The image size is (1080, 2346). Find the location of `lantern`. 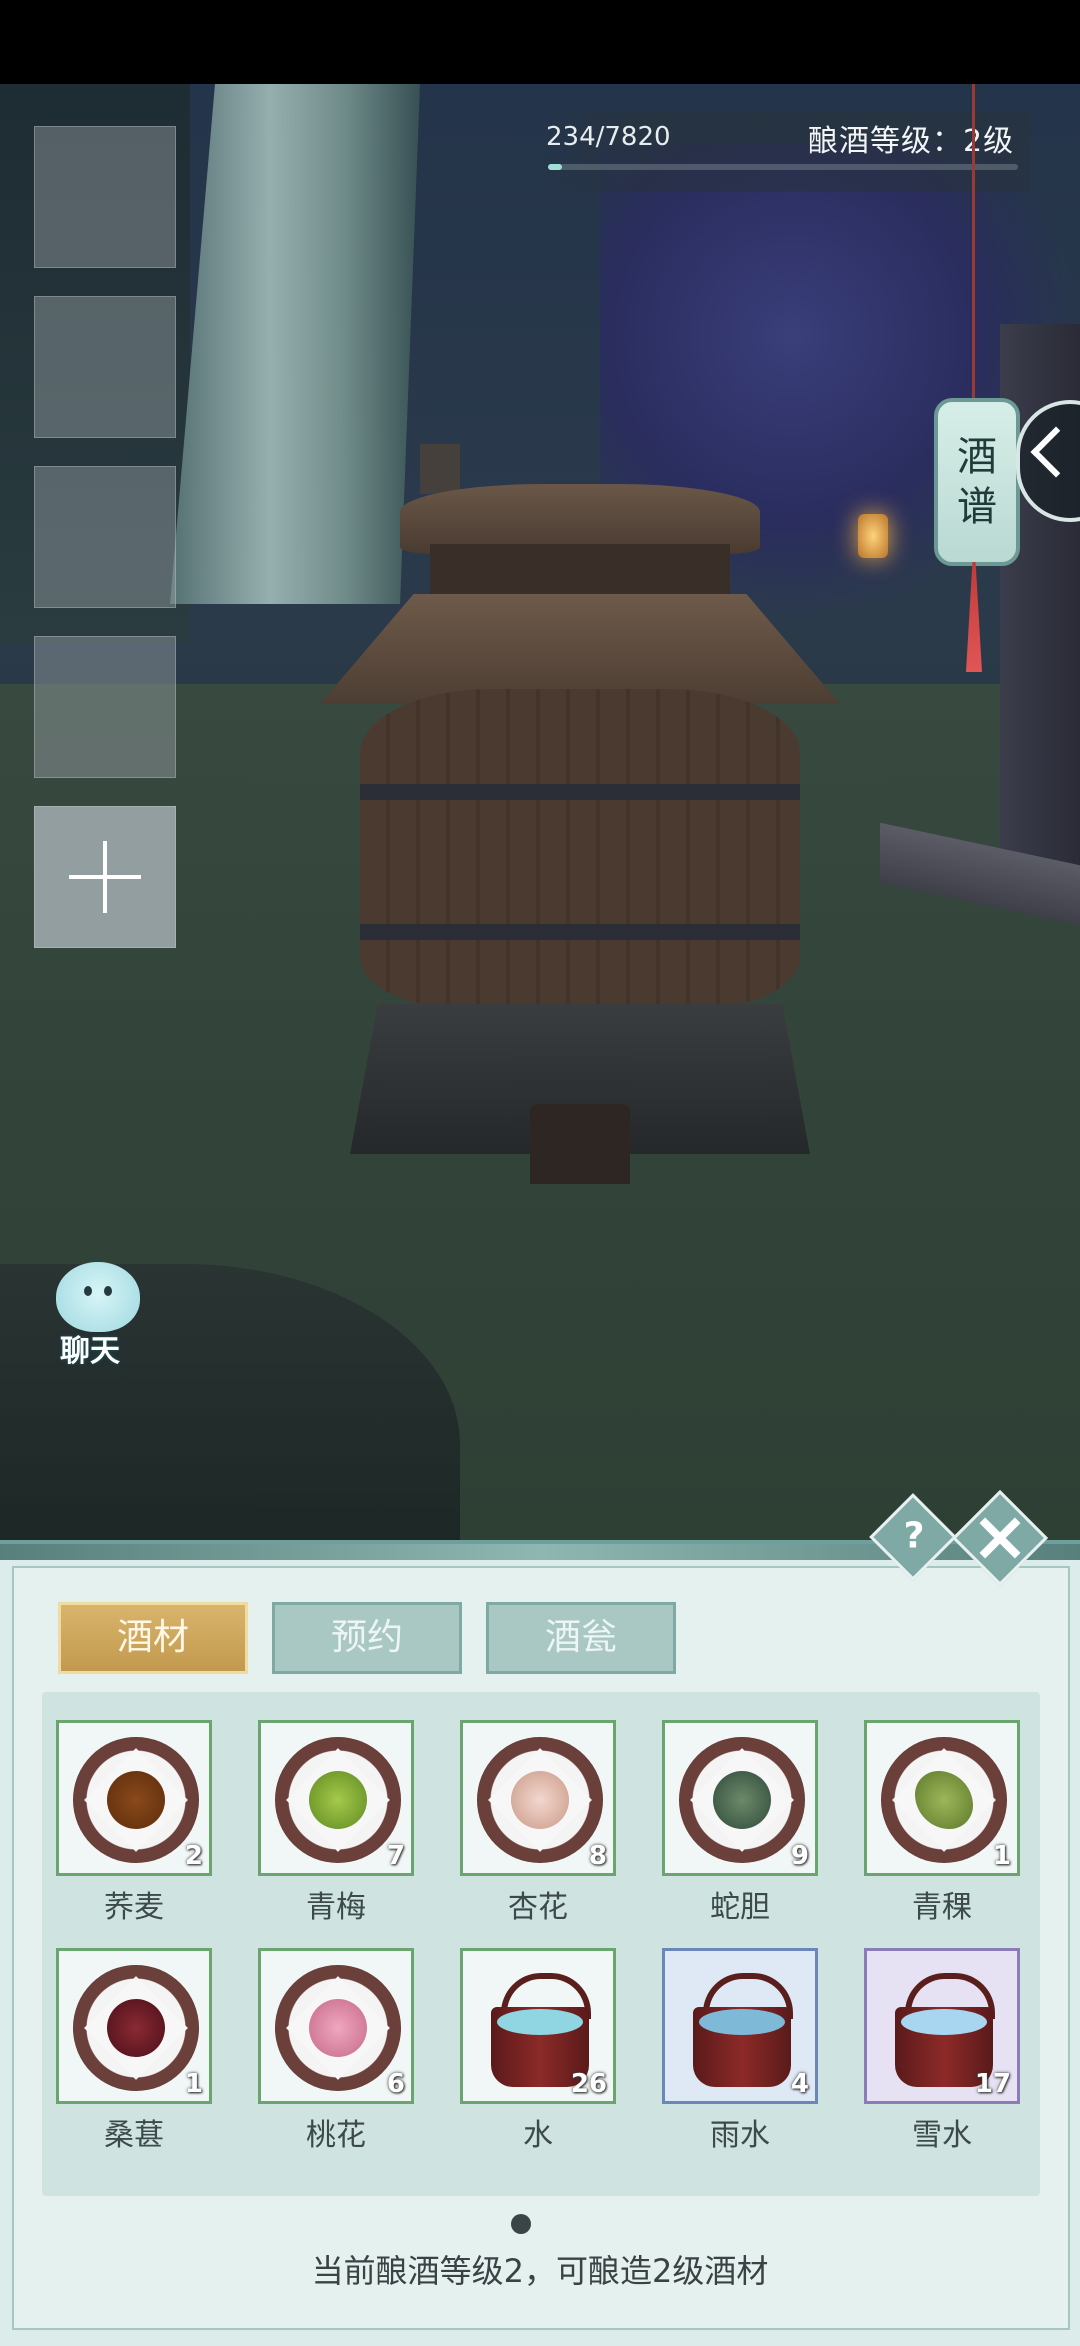

lantern is located at coordinates (873, 536).